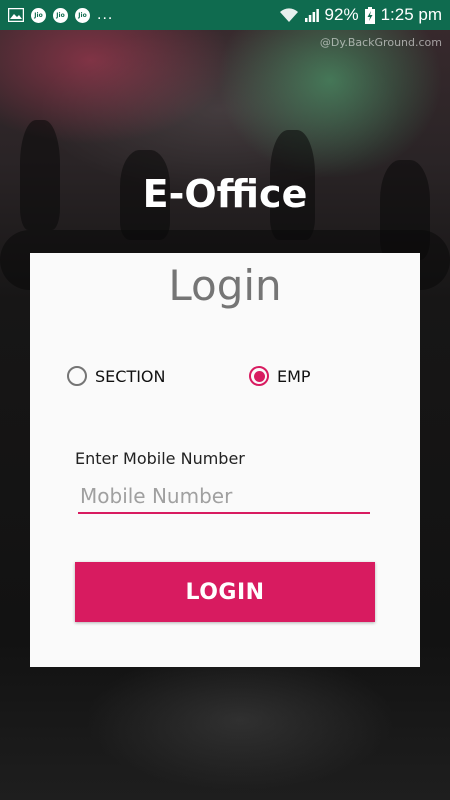  What do you see at coordinates (259, 376) in the screenshot?
I see `radio-checked-icon` at bounding box center [259, 376].